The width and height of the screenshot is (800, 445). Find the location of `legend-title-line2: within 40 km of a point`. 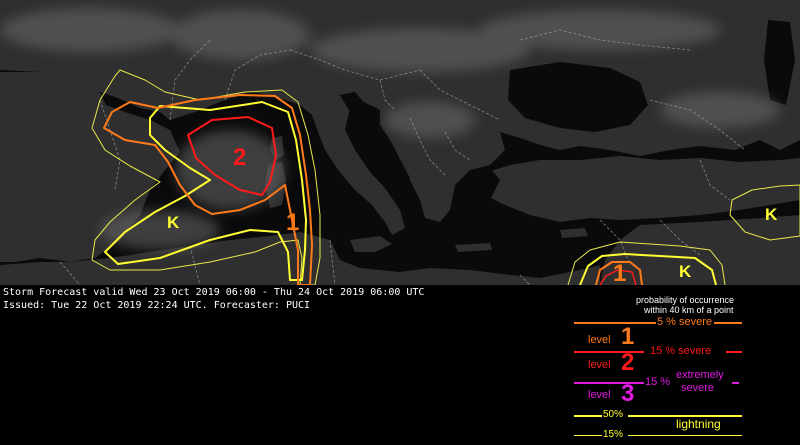

legend-title-line2: within 40 km of a point is located at coordinates (689, 310).